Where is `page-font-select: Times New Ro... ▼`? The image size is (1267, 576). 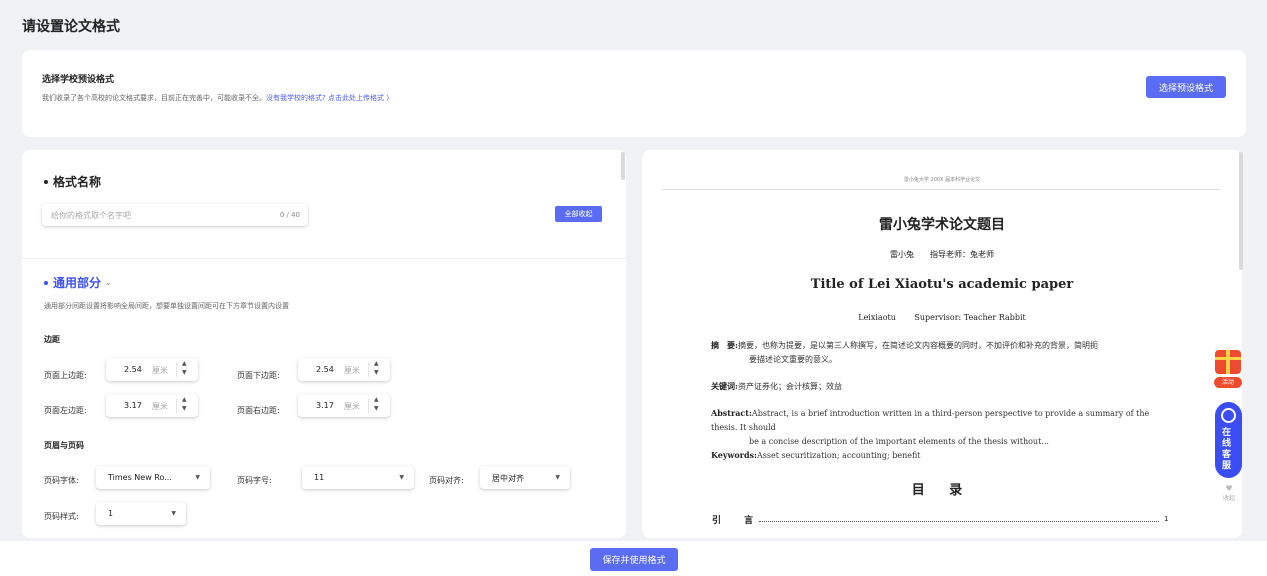 page-font-select: Times New Ro... ▼ is located at coordinates (153, 477).